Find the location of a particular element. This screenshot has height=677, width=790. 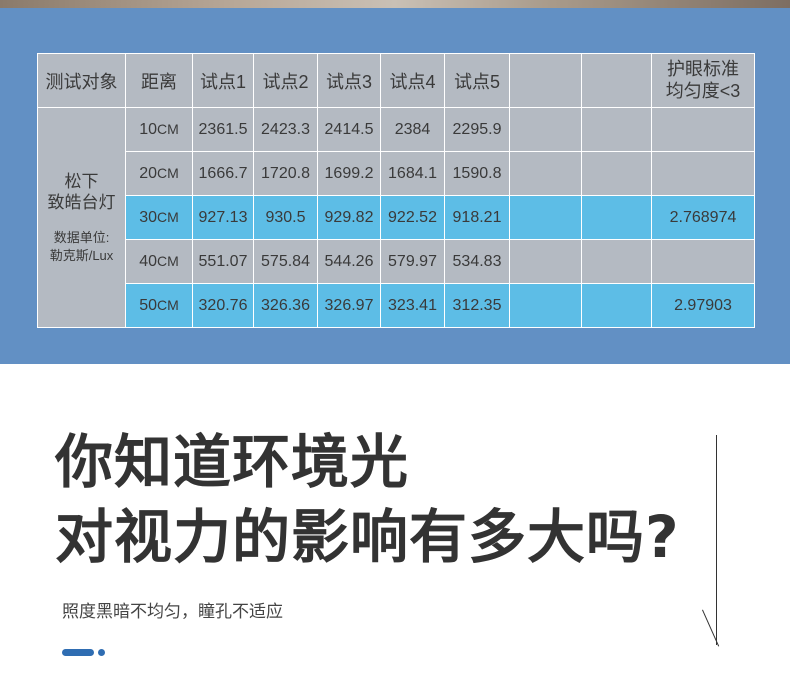

value-cell: 918.21 is located at coordinates (477, 217).